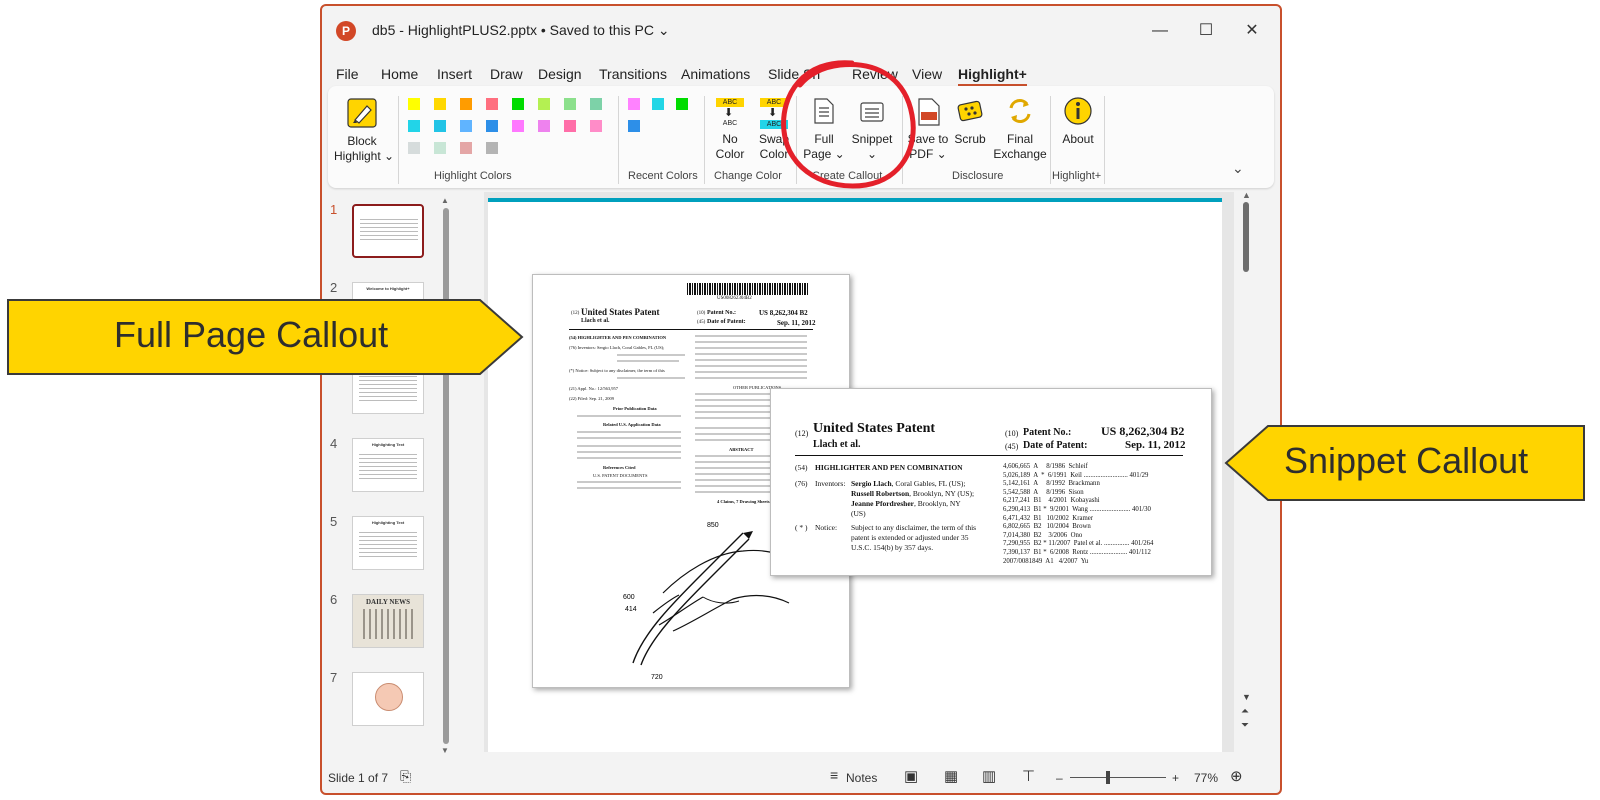 This screenshot has width=1600, height=800. I want to click on zoom-in-button: +, so click(1175, 778).